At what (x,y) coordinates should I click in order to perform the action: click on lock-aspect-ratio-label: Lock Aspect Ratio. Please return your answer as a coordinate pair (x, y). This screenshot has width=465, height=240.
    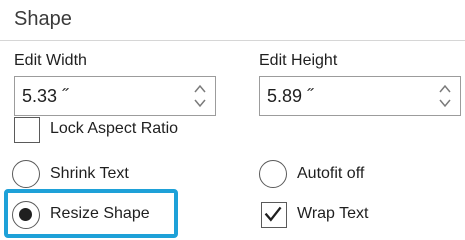
    Looking at the image, I should click on (114, 129).